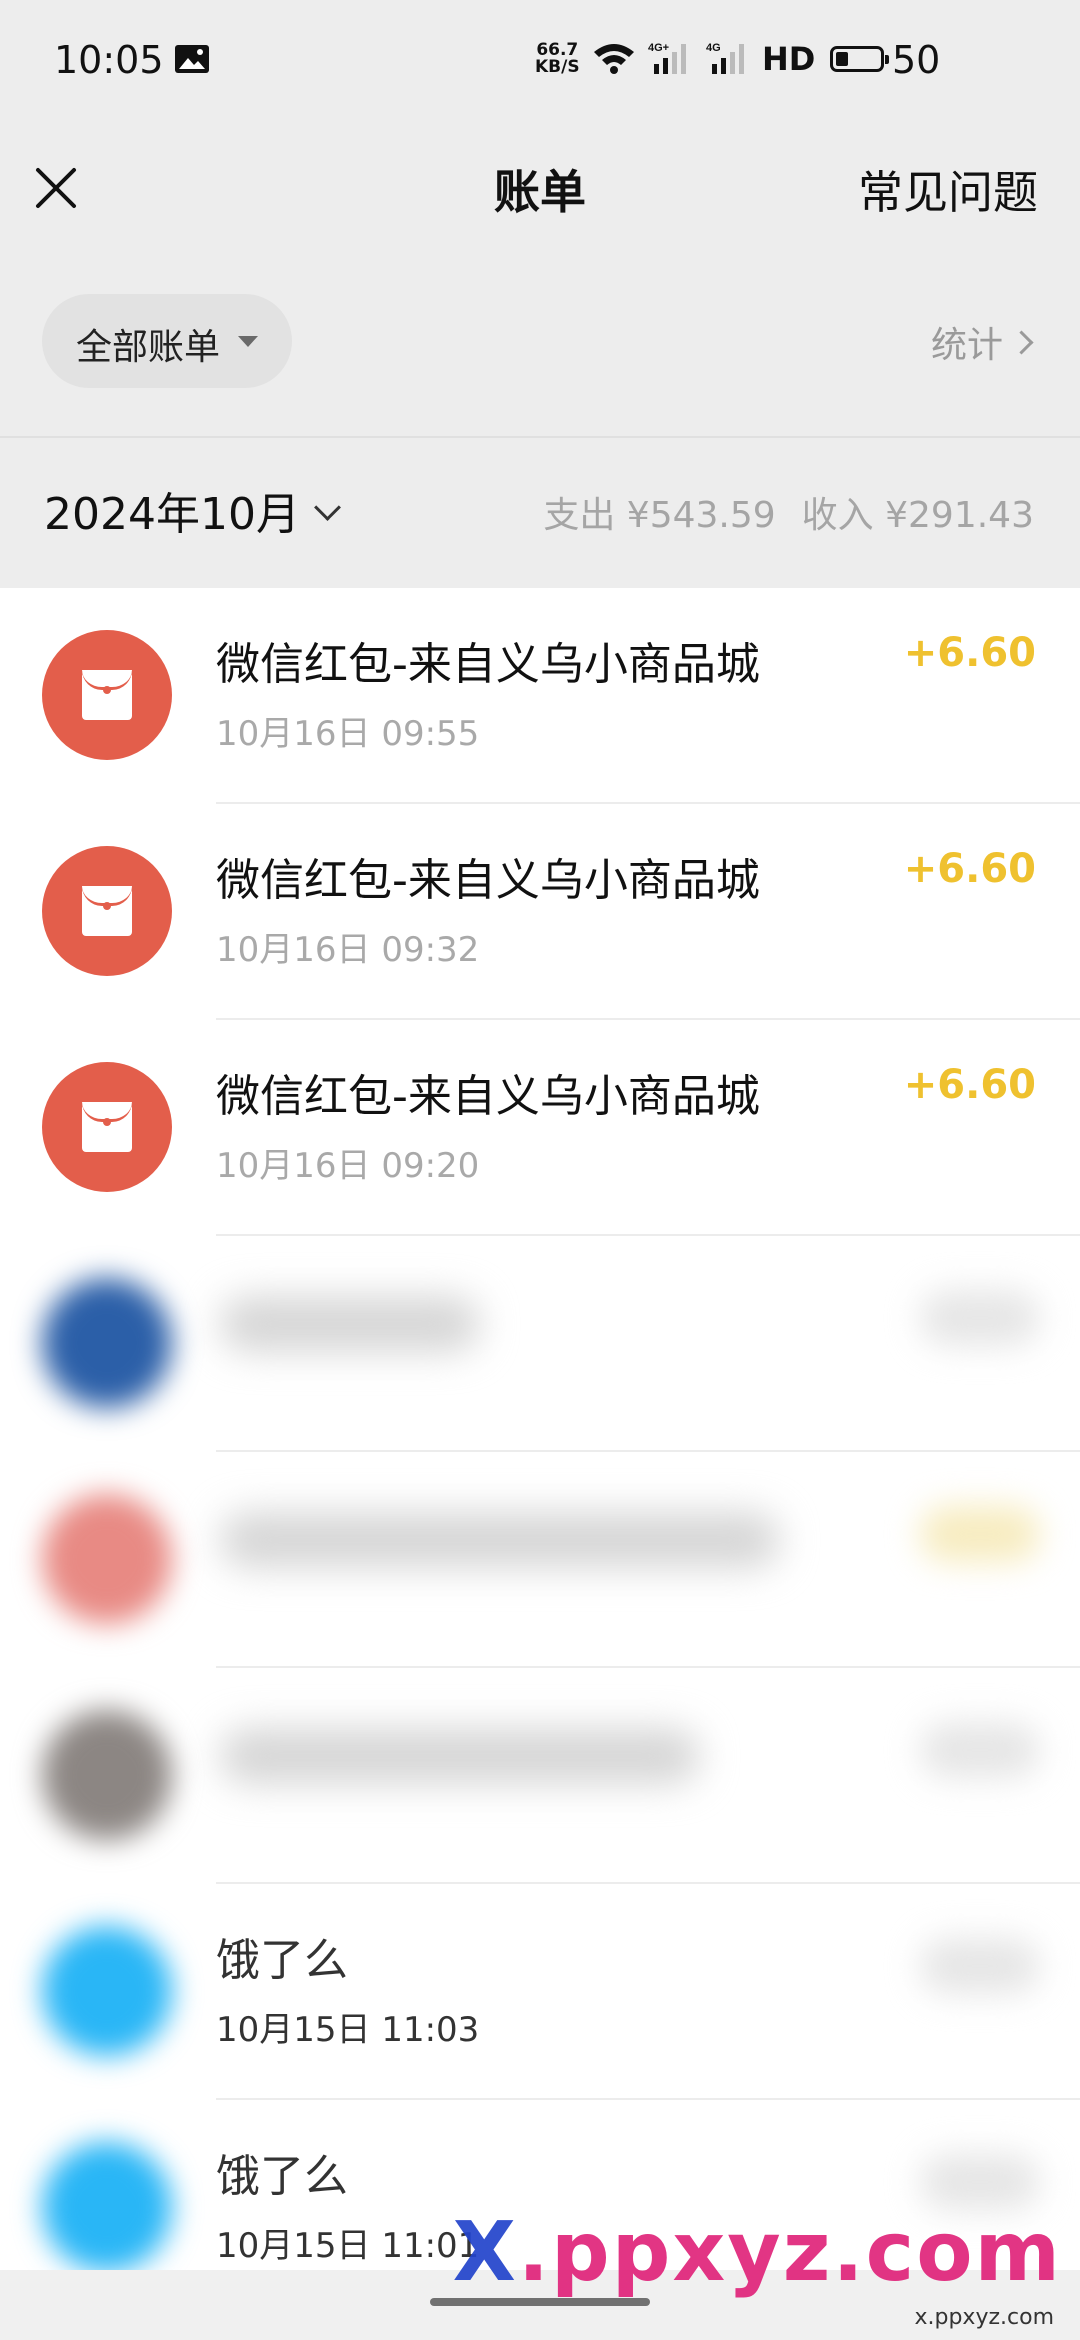 This screenshot has height=2340, width=1080. Describe the element at coordinates (109, 60) in the screenshot. I see `status-time: 10:05` at that location.